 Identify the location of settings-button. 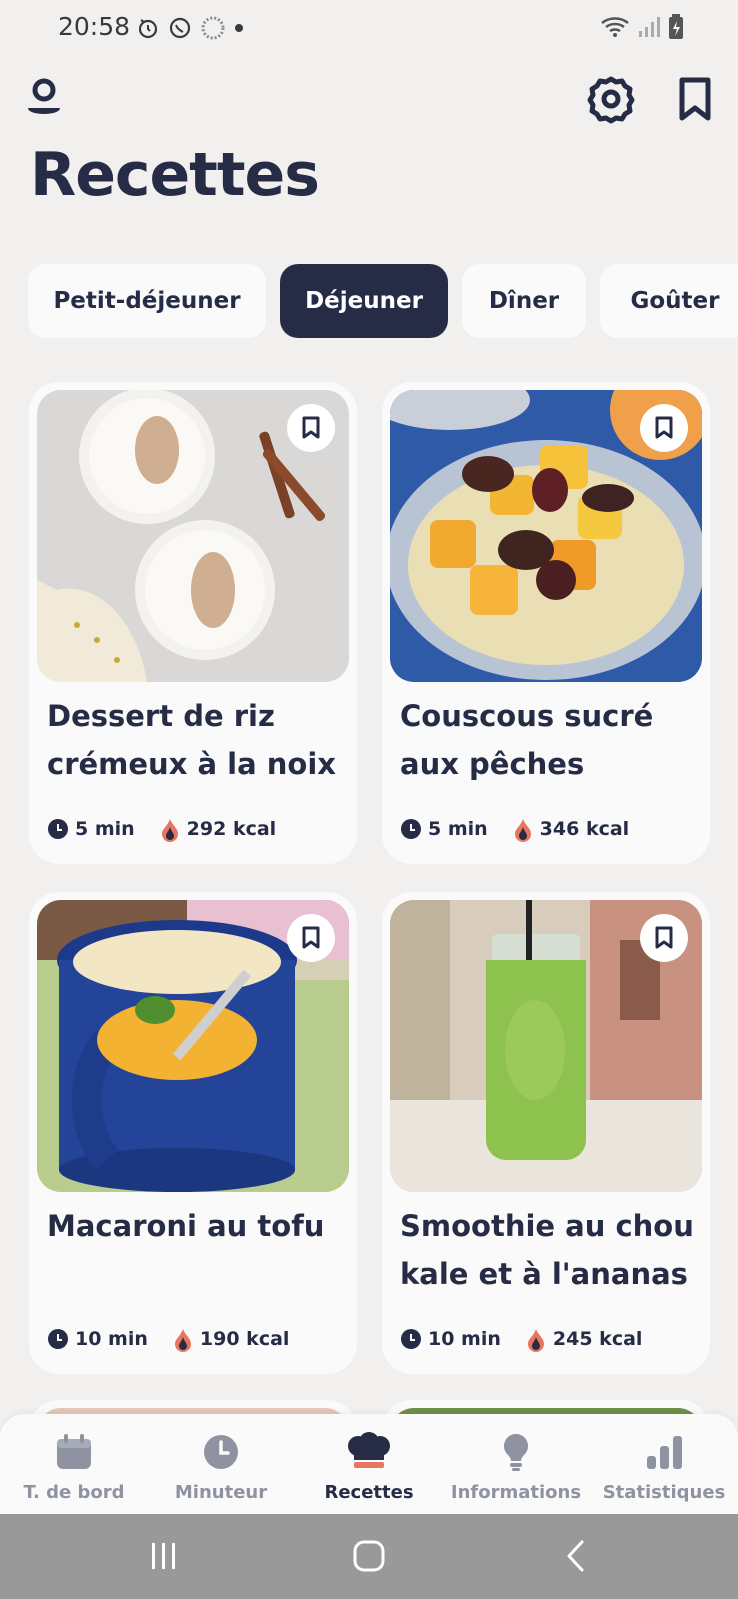
(611, 99).